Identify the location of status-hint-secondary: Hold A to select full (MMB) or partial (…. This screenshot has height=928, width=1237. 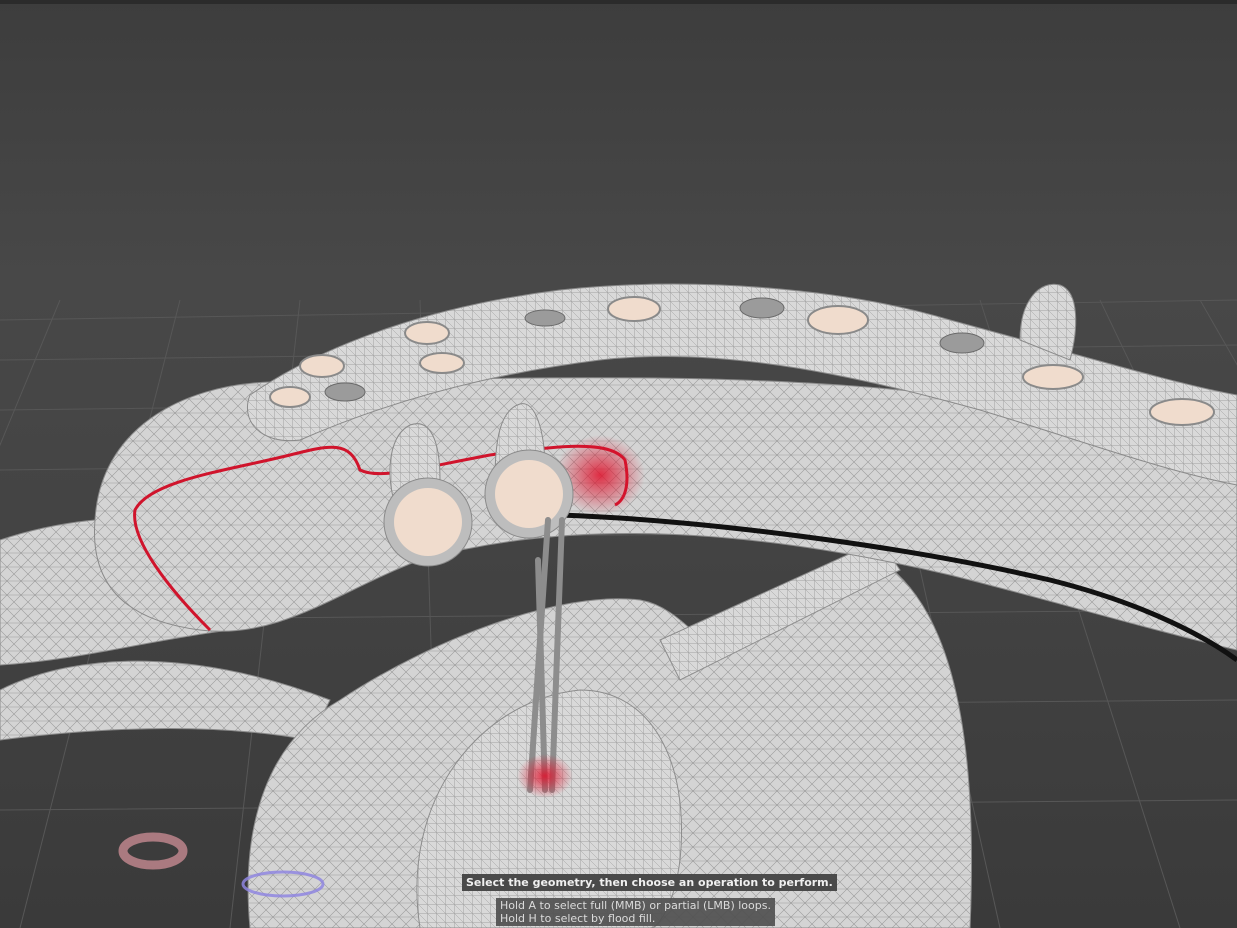
(635, 912).